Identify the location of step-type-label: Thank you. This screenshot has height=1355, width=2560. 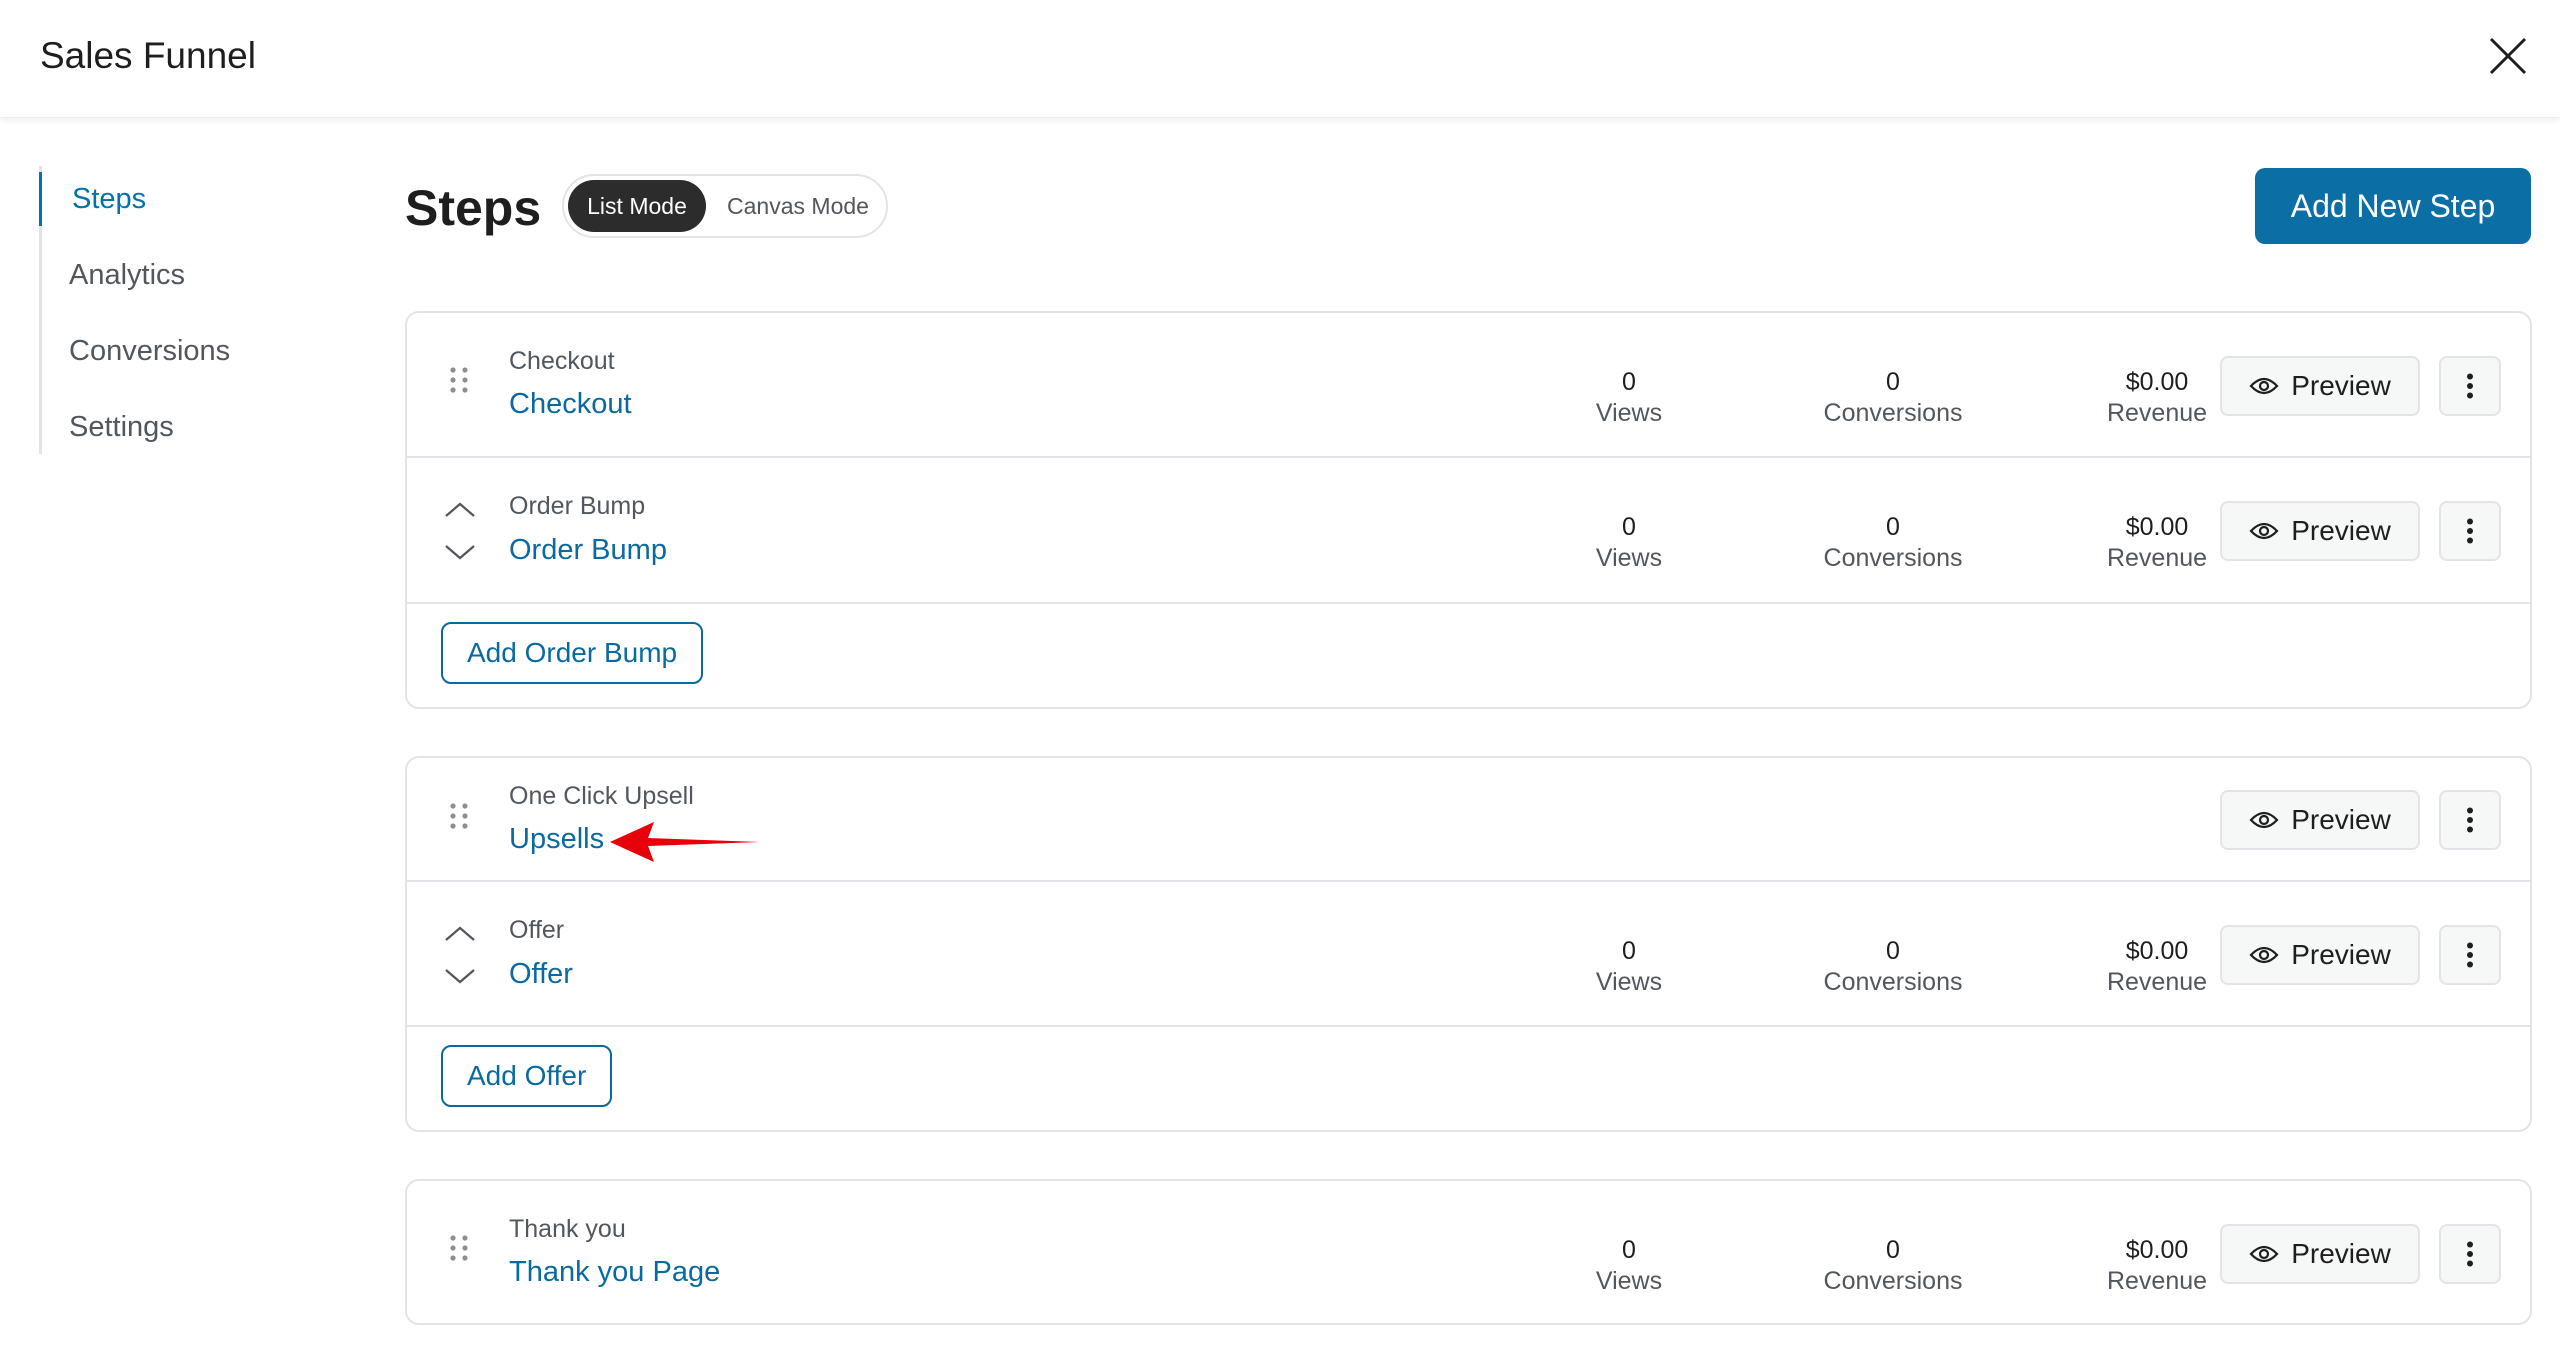
(567, 1229).